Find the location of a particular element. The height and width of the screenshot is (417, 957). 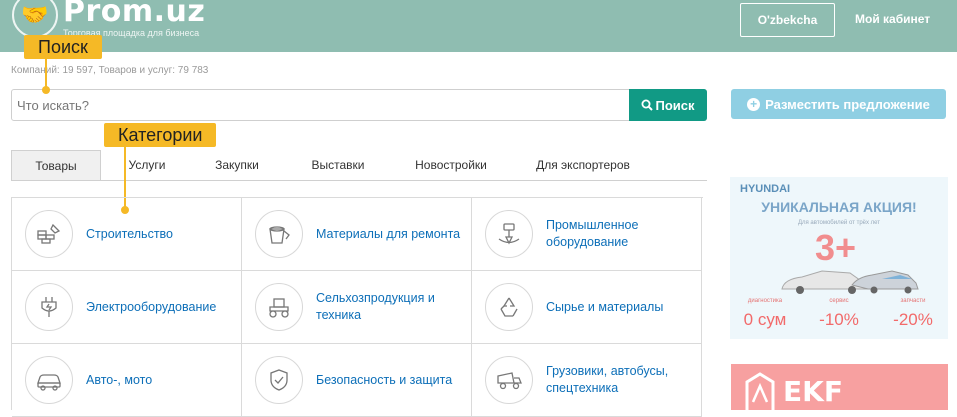

category-label: Материалы для ремонта is located at coordinates (388, 233).